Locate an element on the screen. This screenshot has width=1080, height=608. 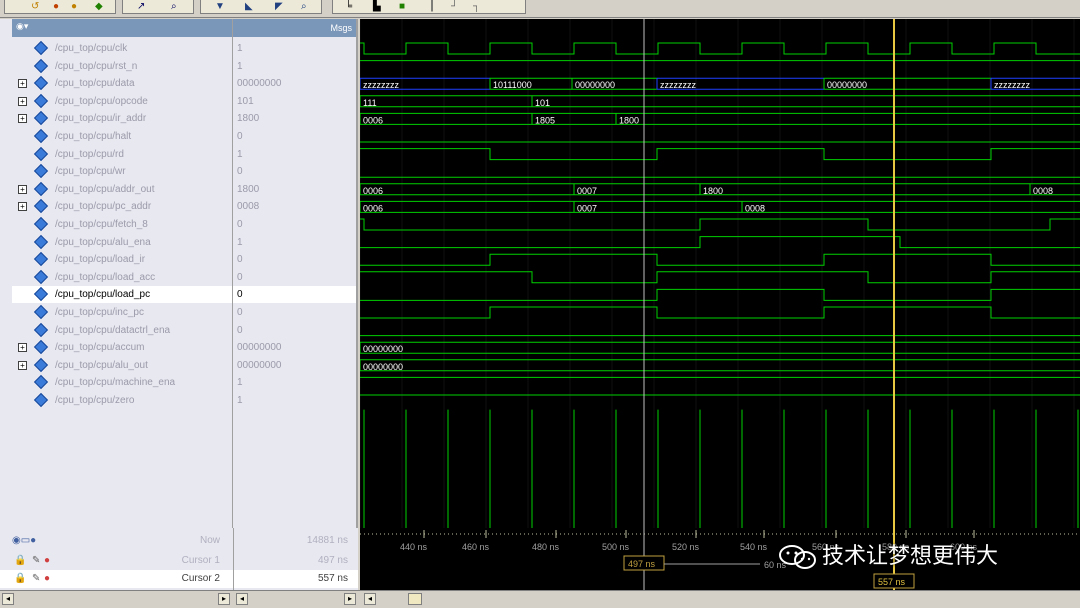
signal-row: /cpu_top/cpu/datactrl_ena is located at coordinates (122, 330).